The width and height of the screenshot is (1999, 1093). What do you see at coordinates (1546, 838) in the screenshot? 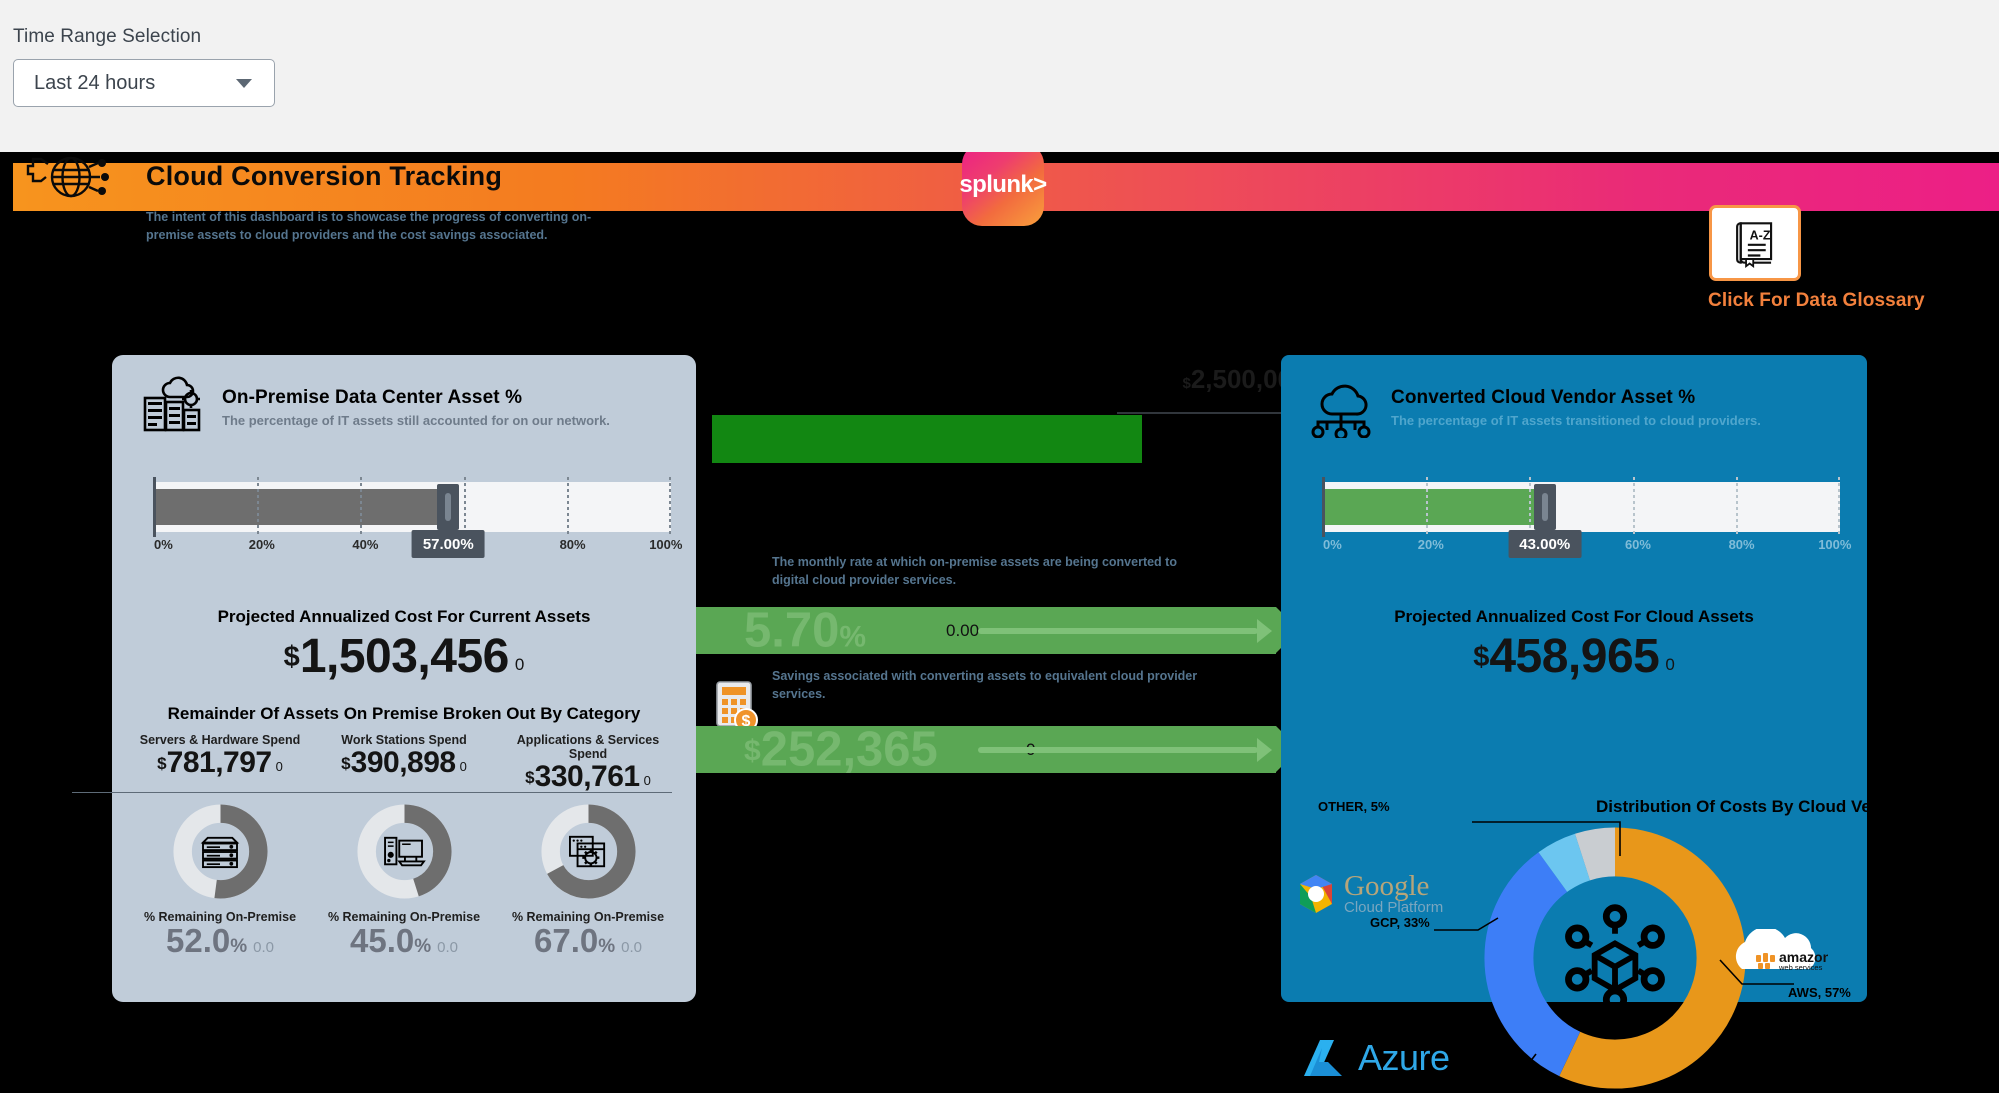
I see `other-leader-line` at bounding box center [1546, 838].